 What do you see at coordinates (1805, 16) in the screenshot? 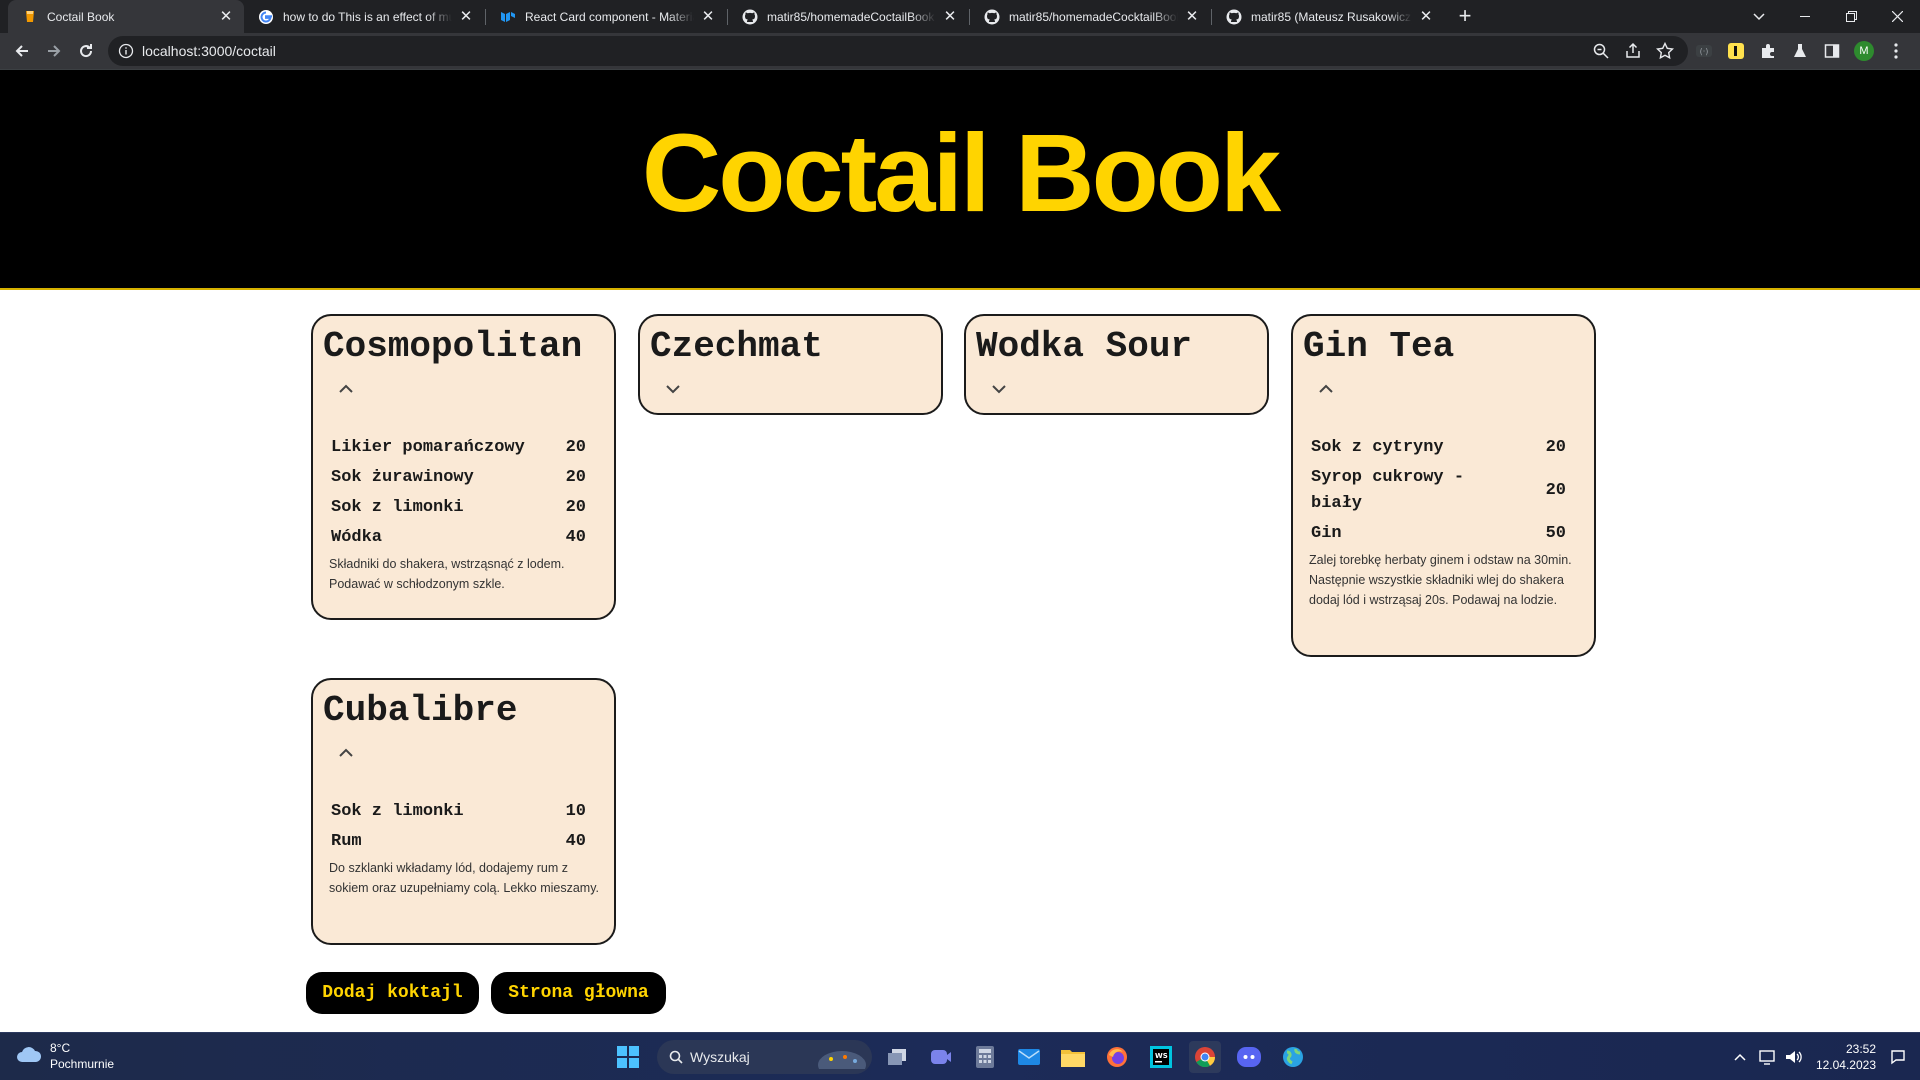
I see `minimize-icon` at bounding box center [1805, 16].